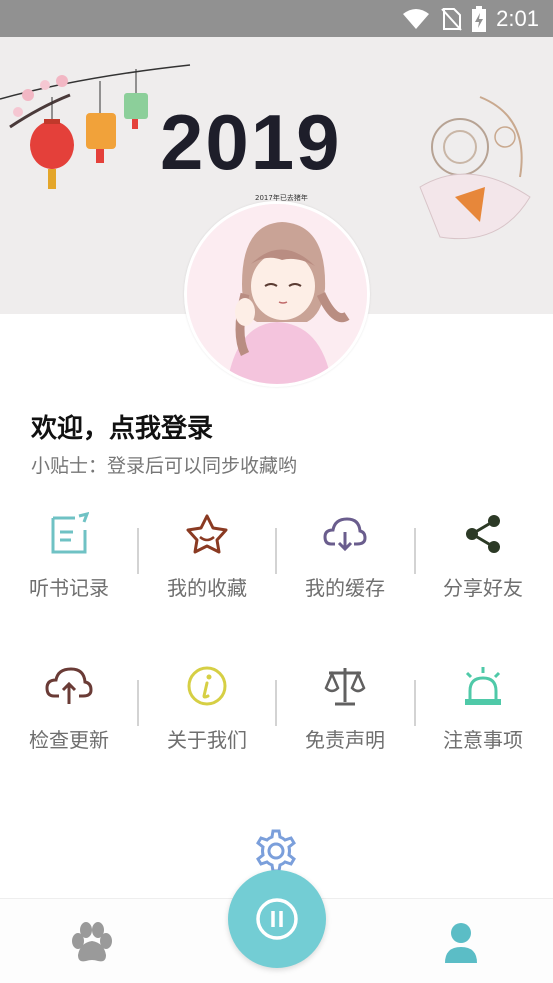 The image size is (553, 983). Describe the element at coordinates (69, 726) in the screenshot. I see `menu-item-check-update: 检查更新` at that location.